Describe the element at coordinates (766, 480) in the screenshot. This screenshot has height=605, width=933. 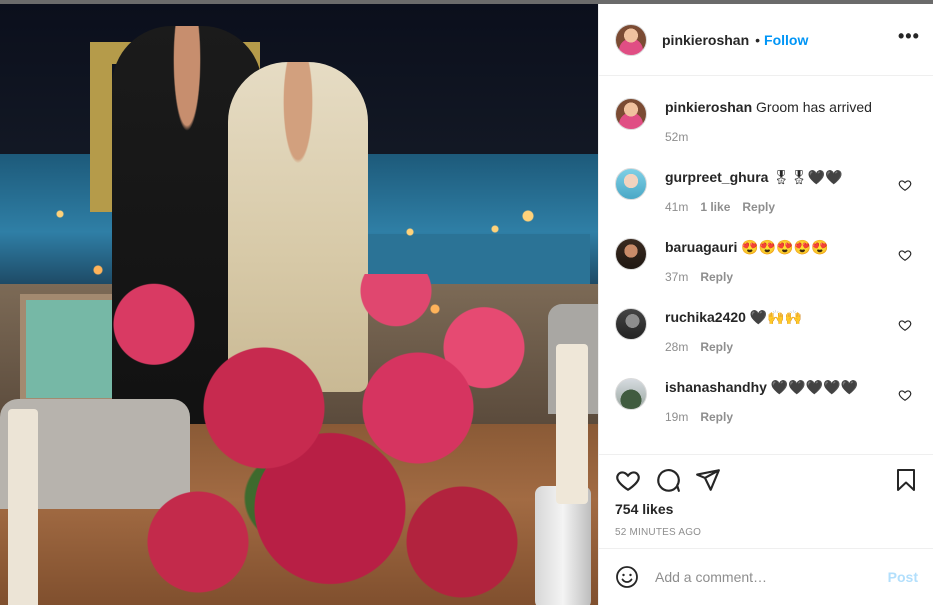
I see `action-icons` at that location.